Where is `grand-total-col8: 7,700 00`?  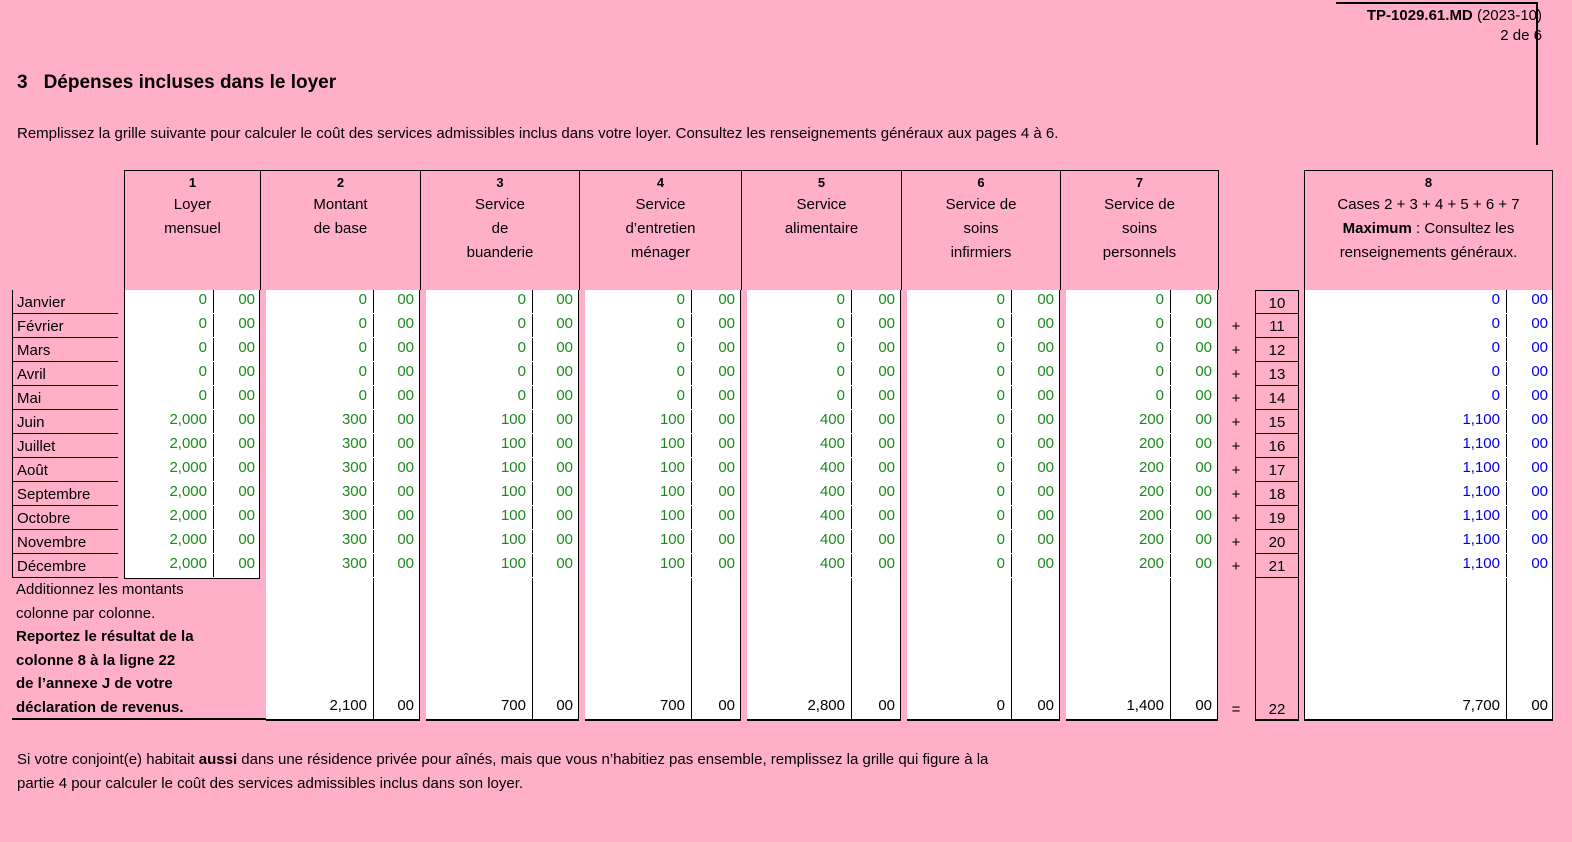
grand-total-col8: 7,700 00 is located at coordinates (1428, 649).